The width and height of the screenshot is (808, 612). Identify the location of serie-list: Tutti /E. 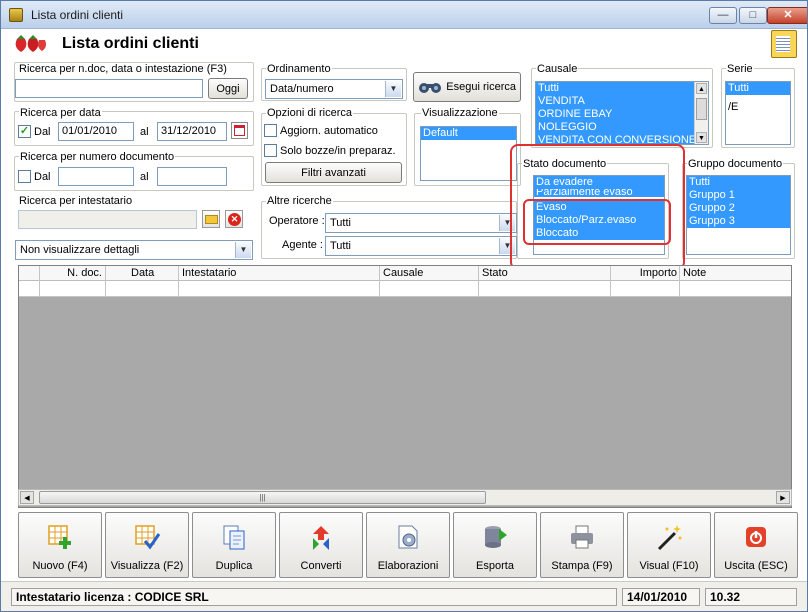
(758, 113).